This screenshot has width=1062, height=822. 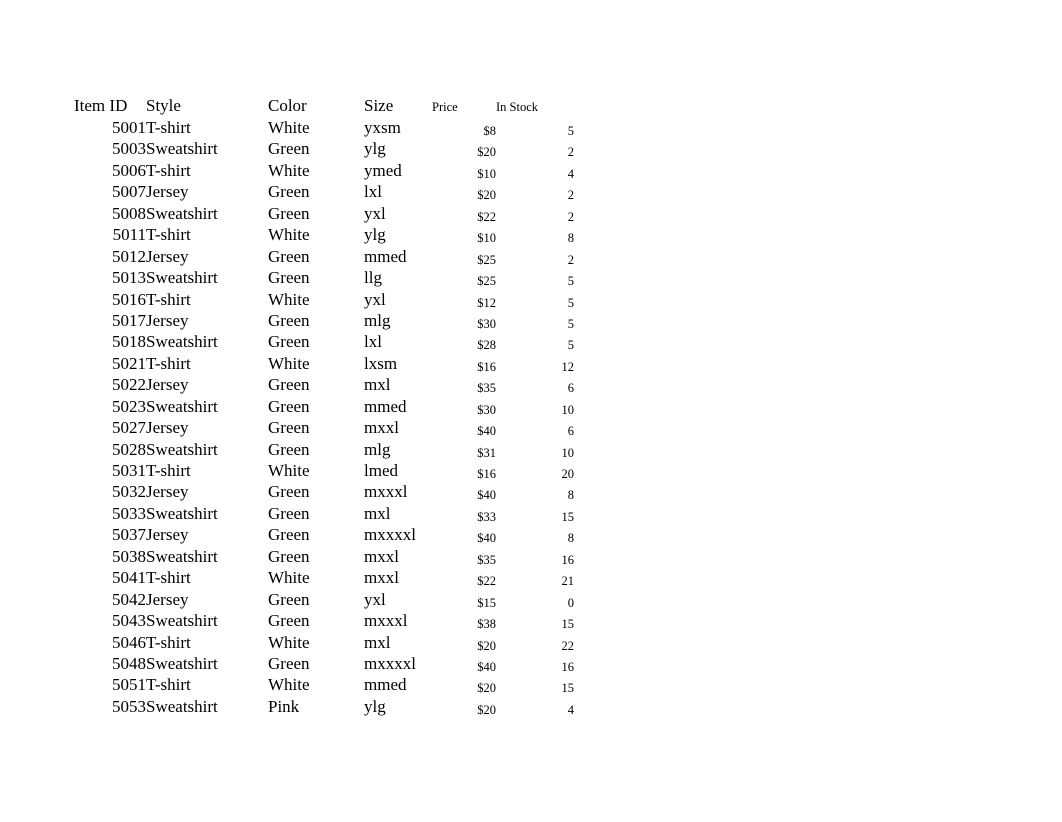 What do you see at coordinates (398, 107) in the screenshot?
I see `column-header-size: Size` at bounding box center [398, 107].